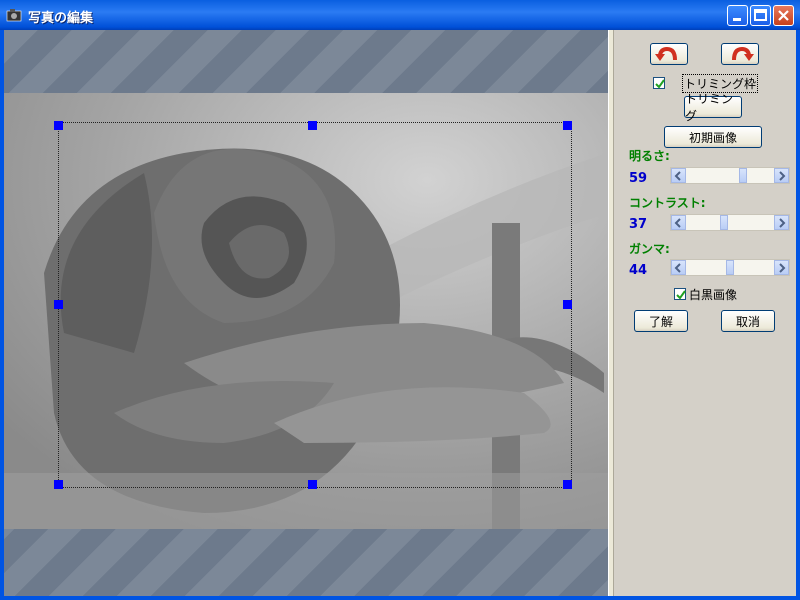  What do you see at coordinates (638, 270) in the screenshot?
I see `gamma-value: 44` at bounding box center [638, 270].